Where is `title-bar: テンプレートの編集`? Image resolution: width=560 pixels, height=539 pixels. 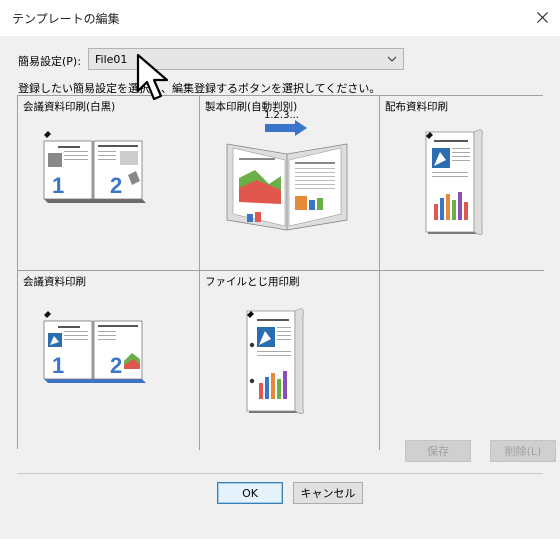
title-bar: テンプレートの編集 is located at coordinates (280, 18).